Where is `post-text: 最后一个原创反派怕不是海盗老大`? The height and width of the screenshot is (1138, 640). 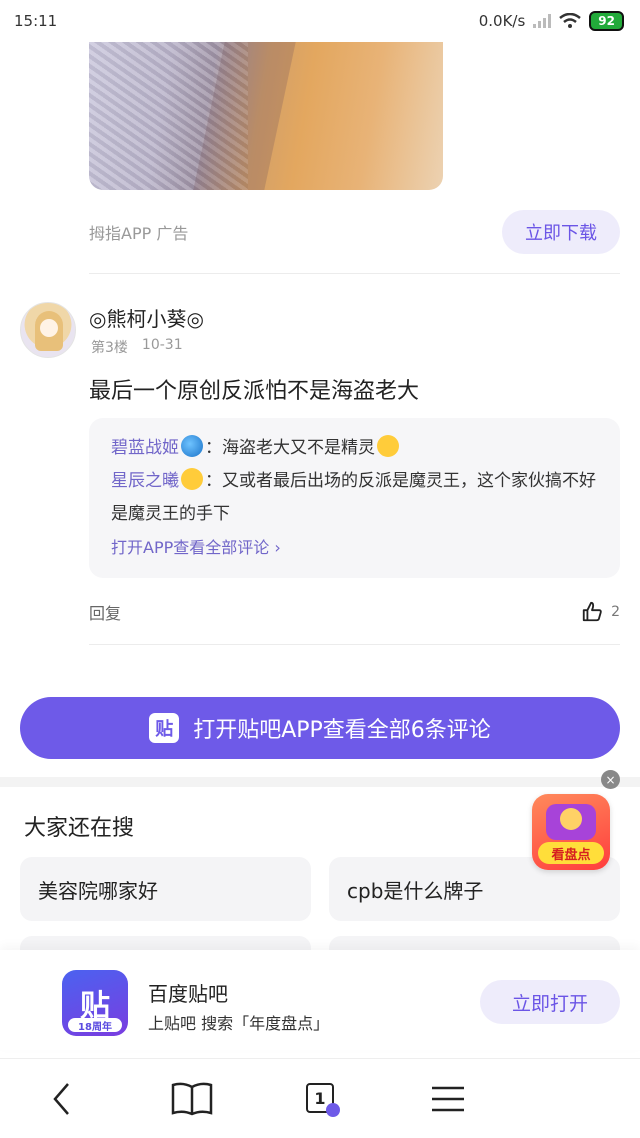 post-text: 最后一个原创反派怕不是海盗老大 is located at coordinates (254, 391).